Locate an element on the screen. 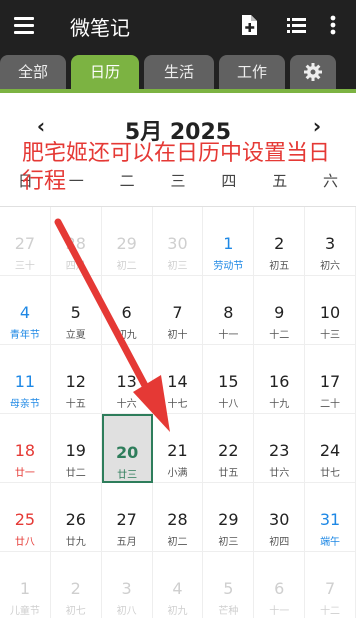 The image size is (356, 618). day-number: 8 is located at coordinates (228, 312).